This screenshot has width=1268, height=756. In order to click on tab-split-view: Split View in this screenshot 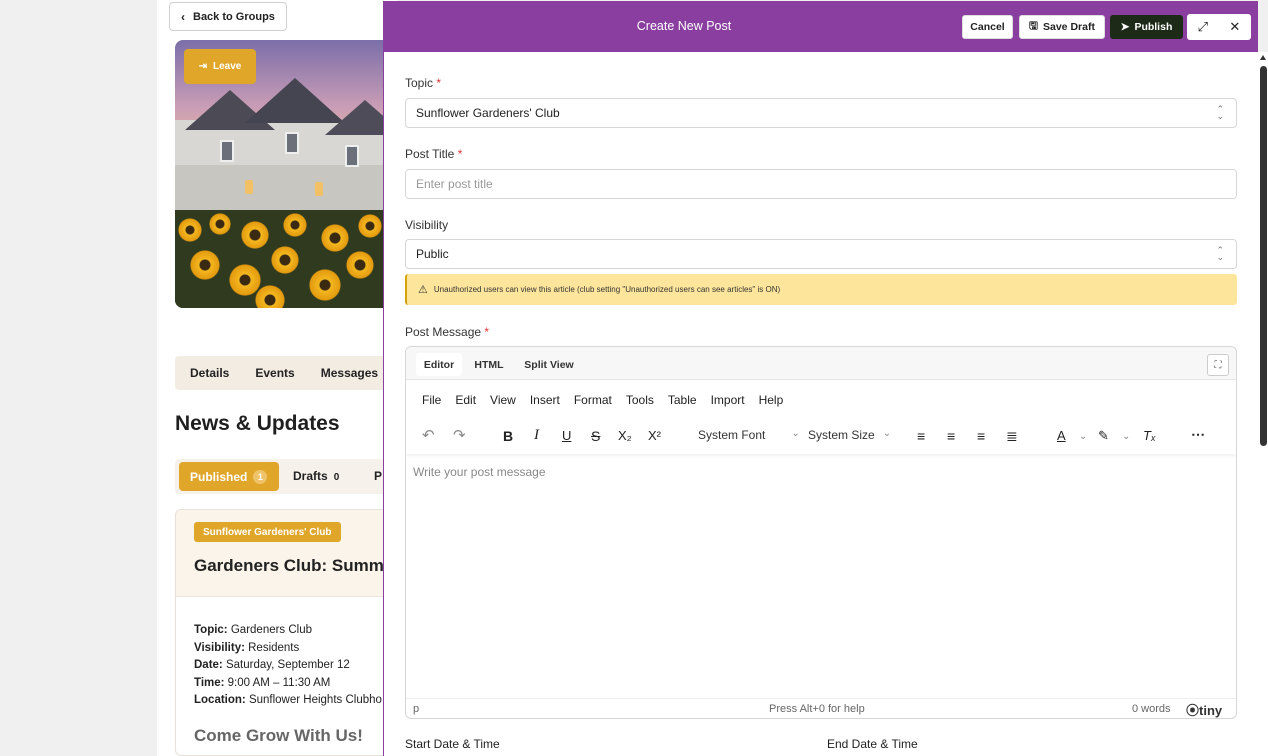, I will do `click(549, 364)`.